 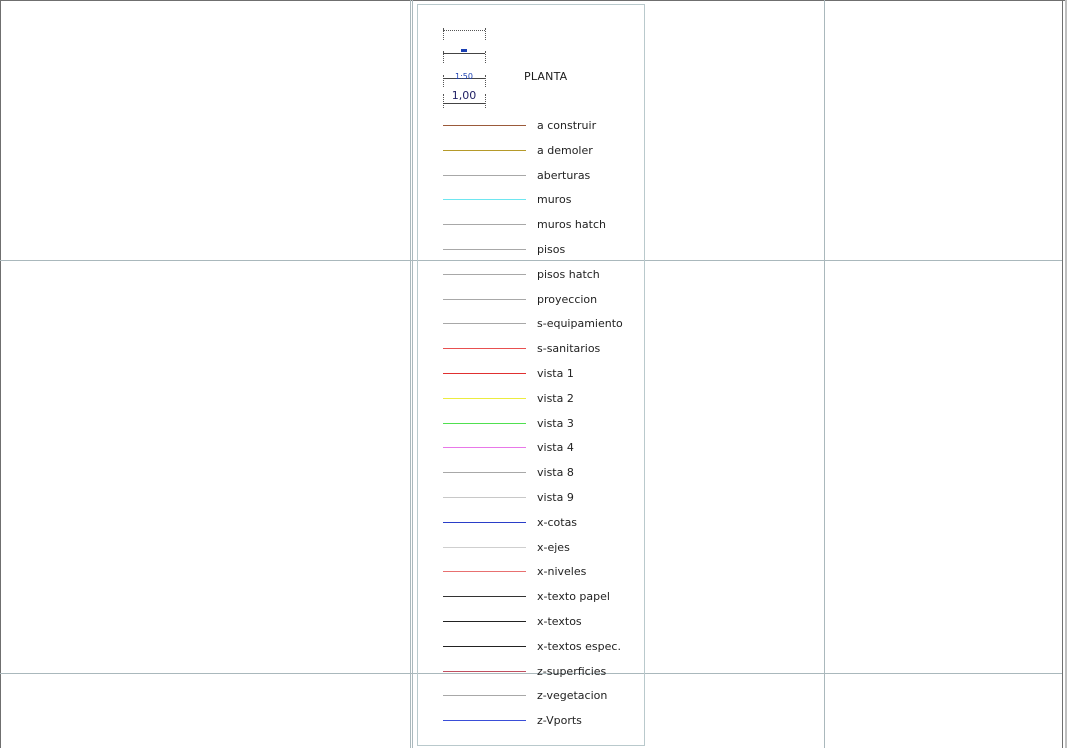 I want to click on layer-name: vista 3, so click(x=555, y=423).